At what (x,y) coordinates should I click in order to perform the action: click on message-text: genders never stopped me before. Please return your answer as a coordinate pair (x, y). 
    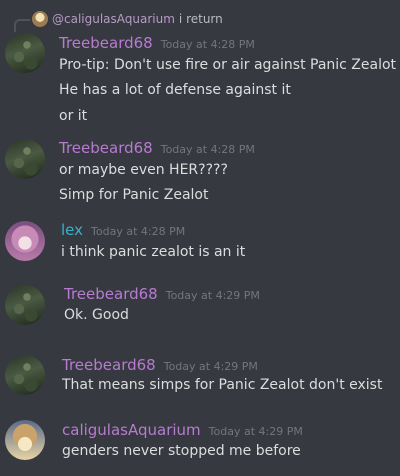
    Looking at the image, I should click on (181, 451).